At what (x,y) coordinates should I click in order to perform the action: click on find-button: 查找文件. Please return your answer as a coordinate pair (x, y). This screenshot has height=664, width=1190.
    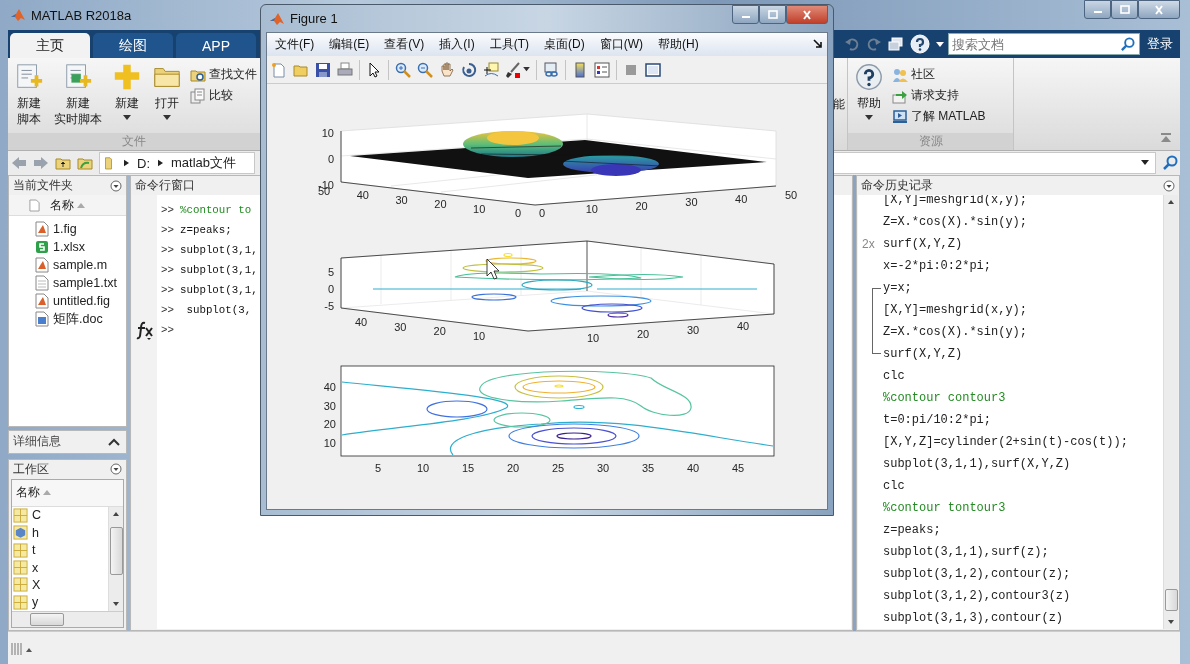
    Looking at the image, I should click on (223, 74).